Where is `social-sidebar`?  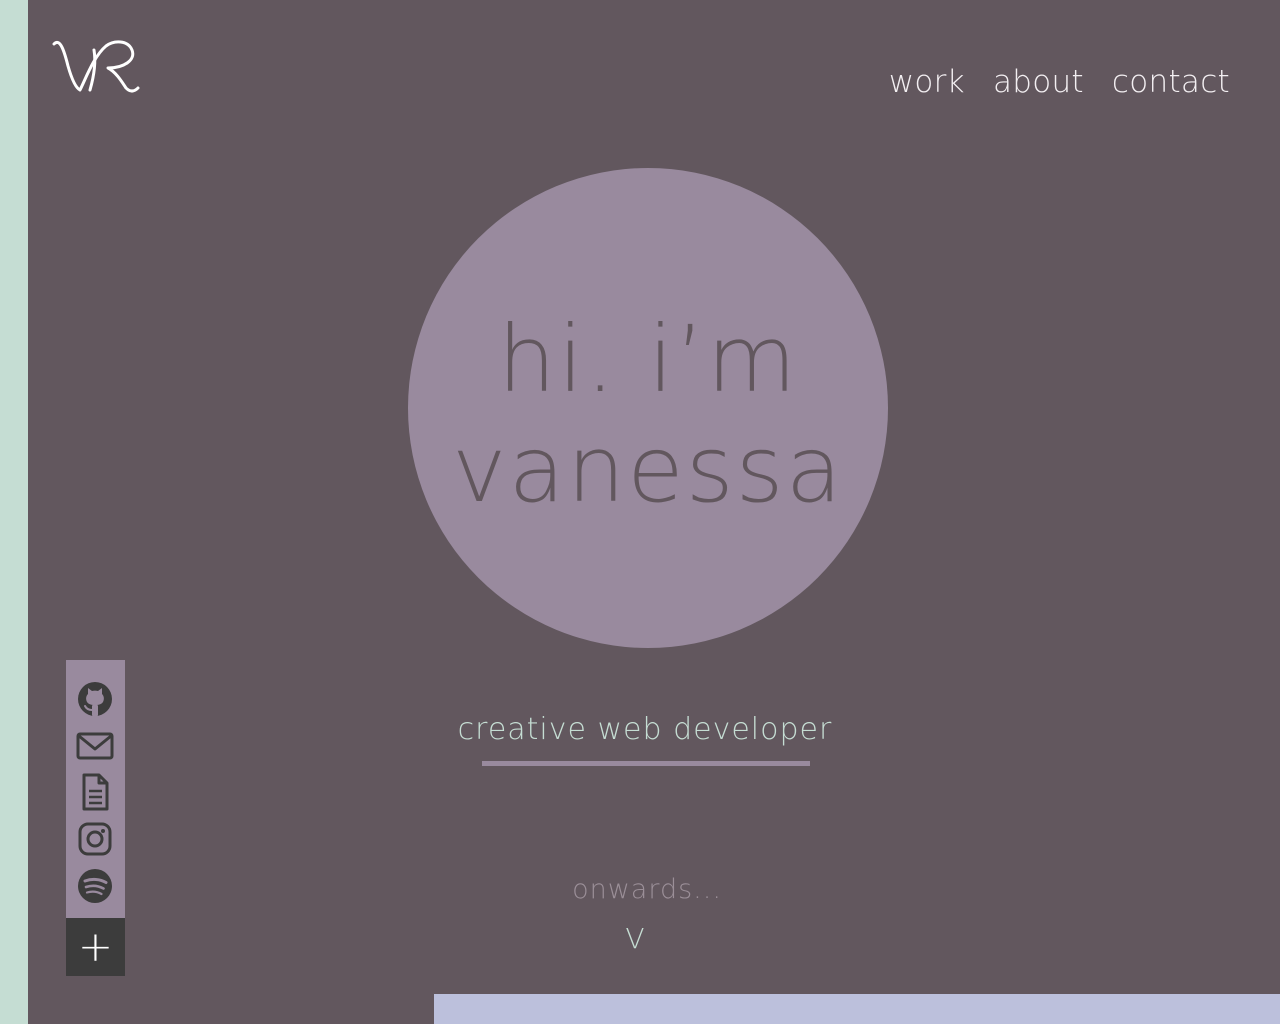
social-sidebar is located at coordinates (95, 789).